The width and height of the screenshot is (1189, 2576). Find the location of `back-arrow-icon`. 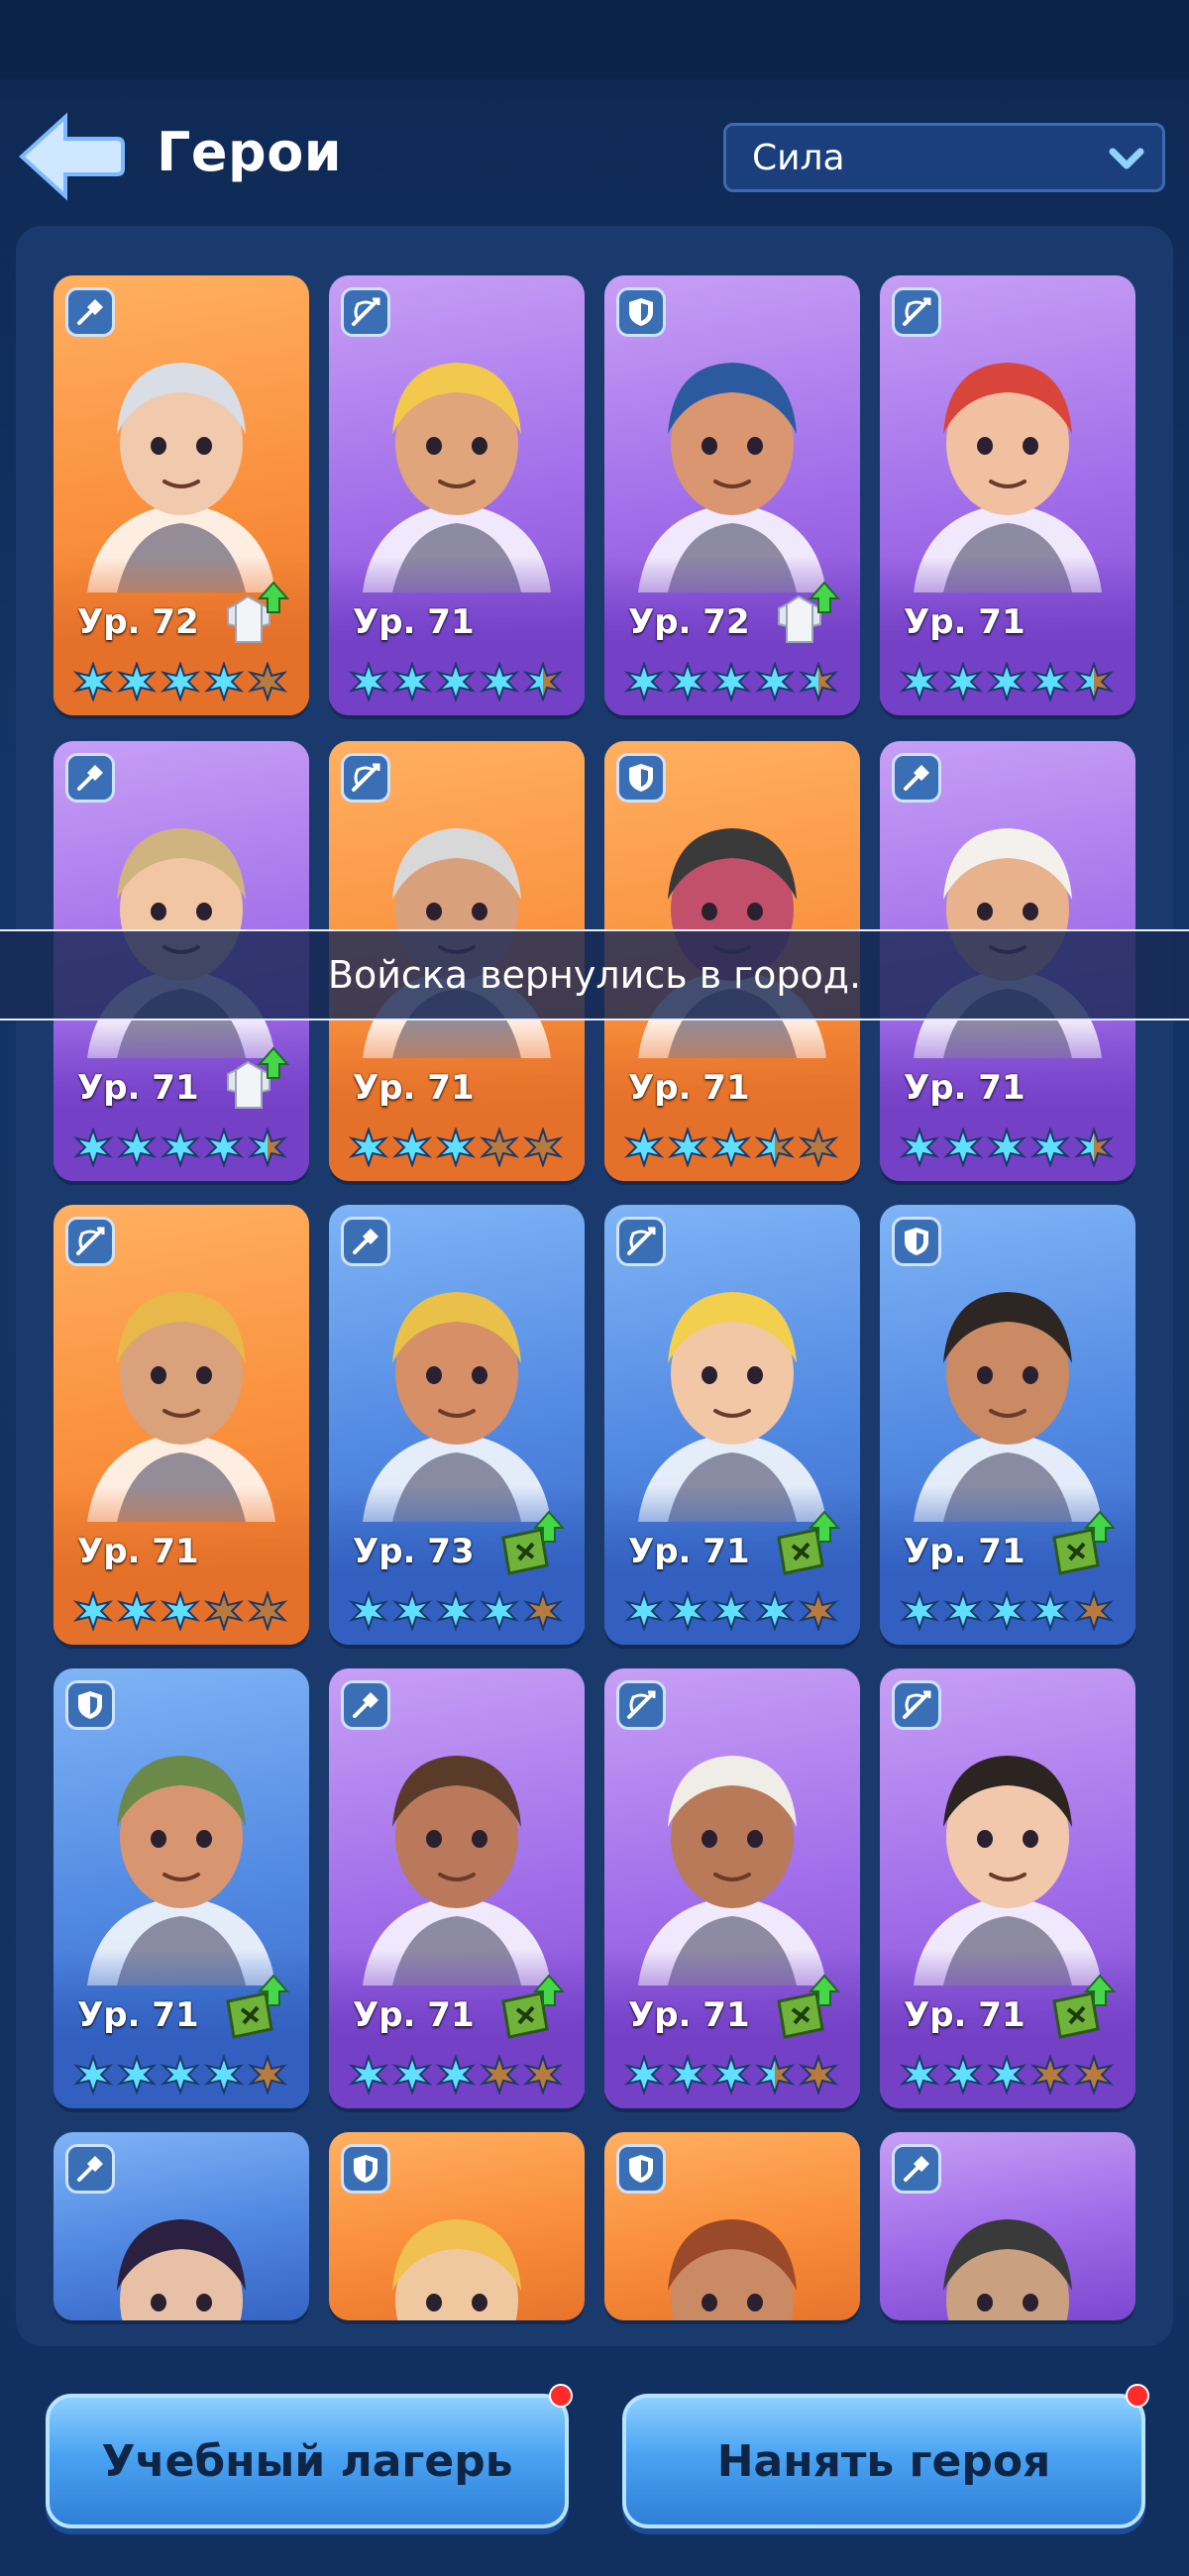

back-arrow-icon is located at coordinates (72, 157).